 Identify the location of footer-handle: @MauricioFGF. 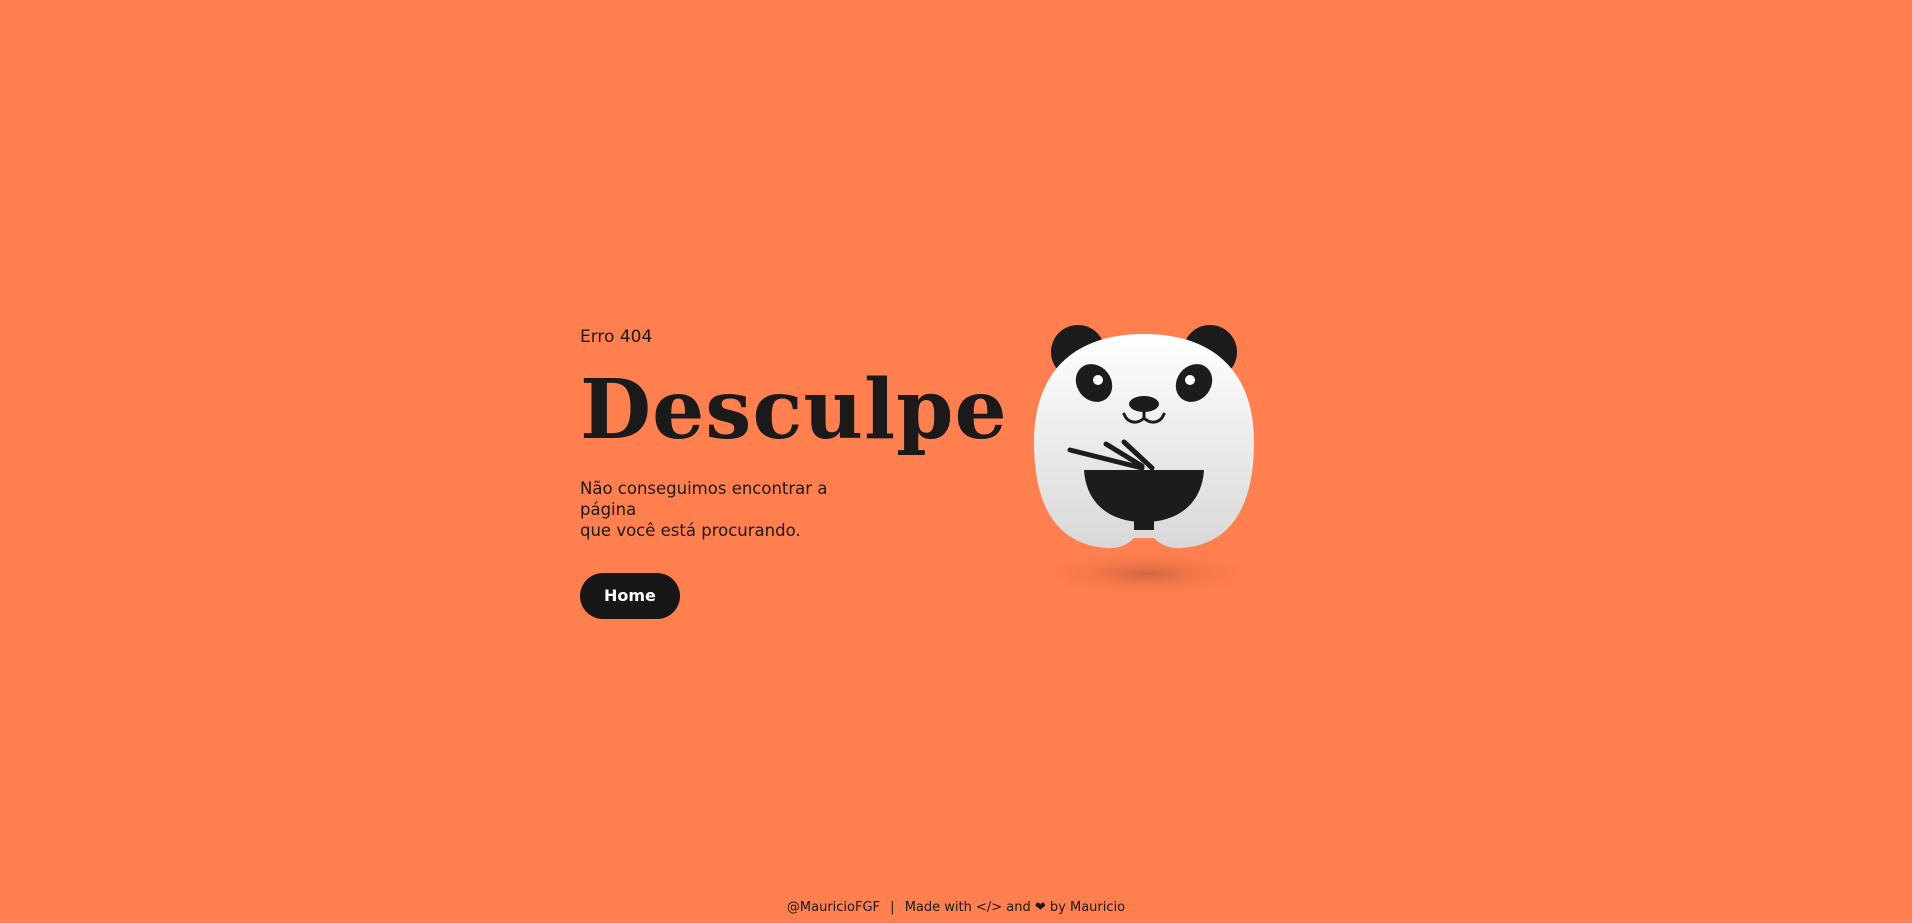
(833, 907).